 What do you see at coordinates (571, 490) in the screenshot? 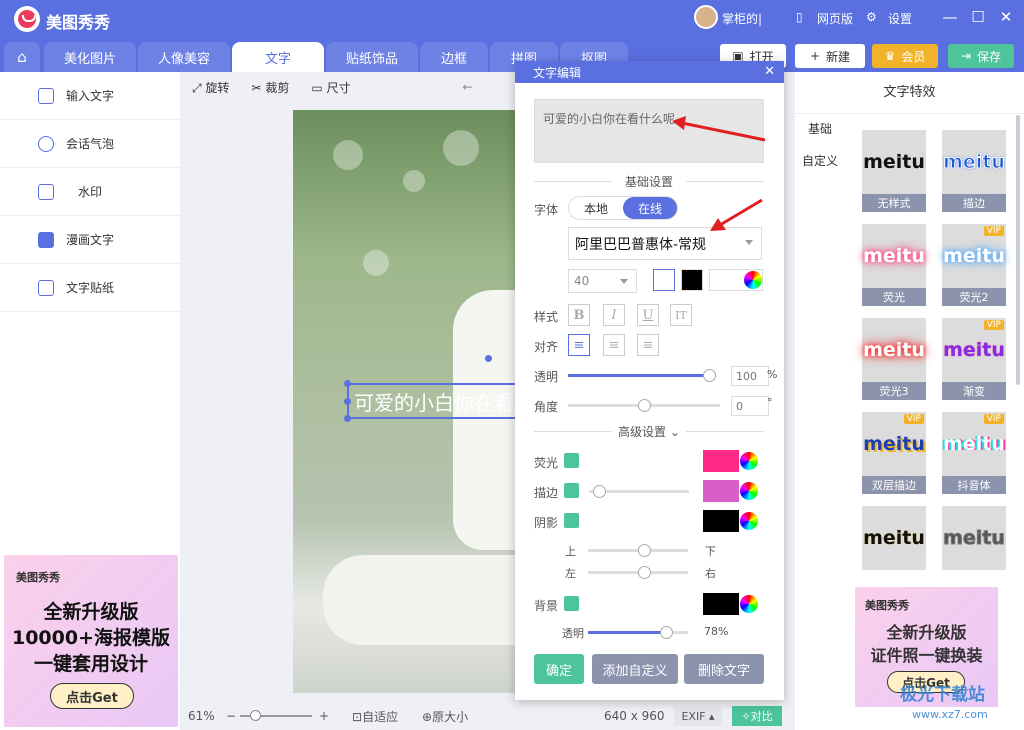
I see `stroke-checkbox` at bounding box center [571, 490].